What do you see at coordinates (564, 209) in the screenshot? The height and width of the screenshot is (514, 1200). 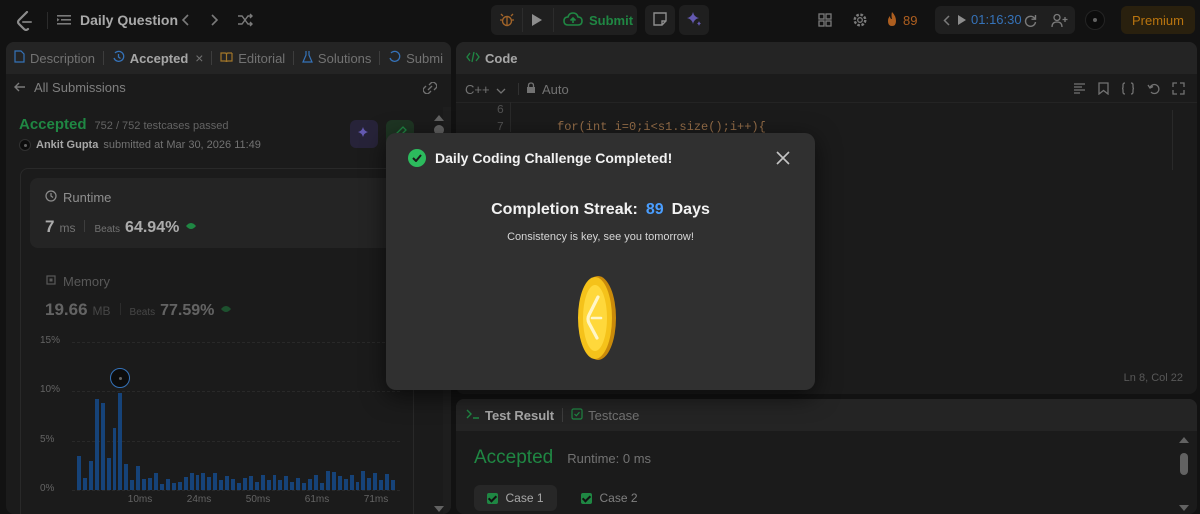 I see `streak-label: Completion Streak:` at bounding box center [564, 209].